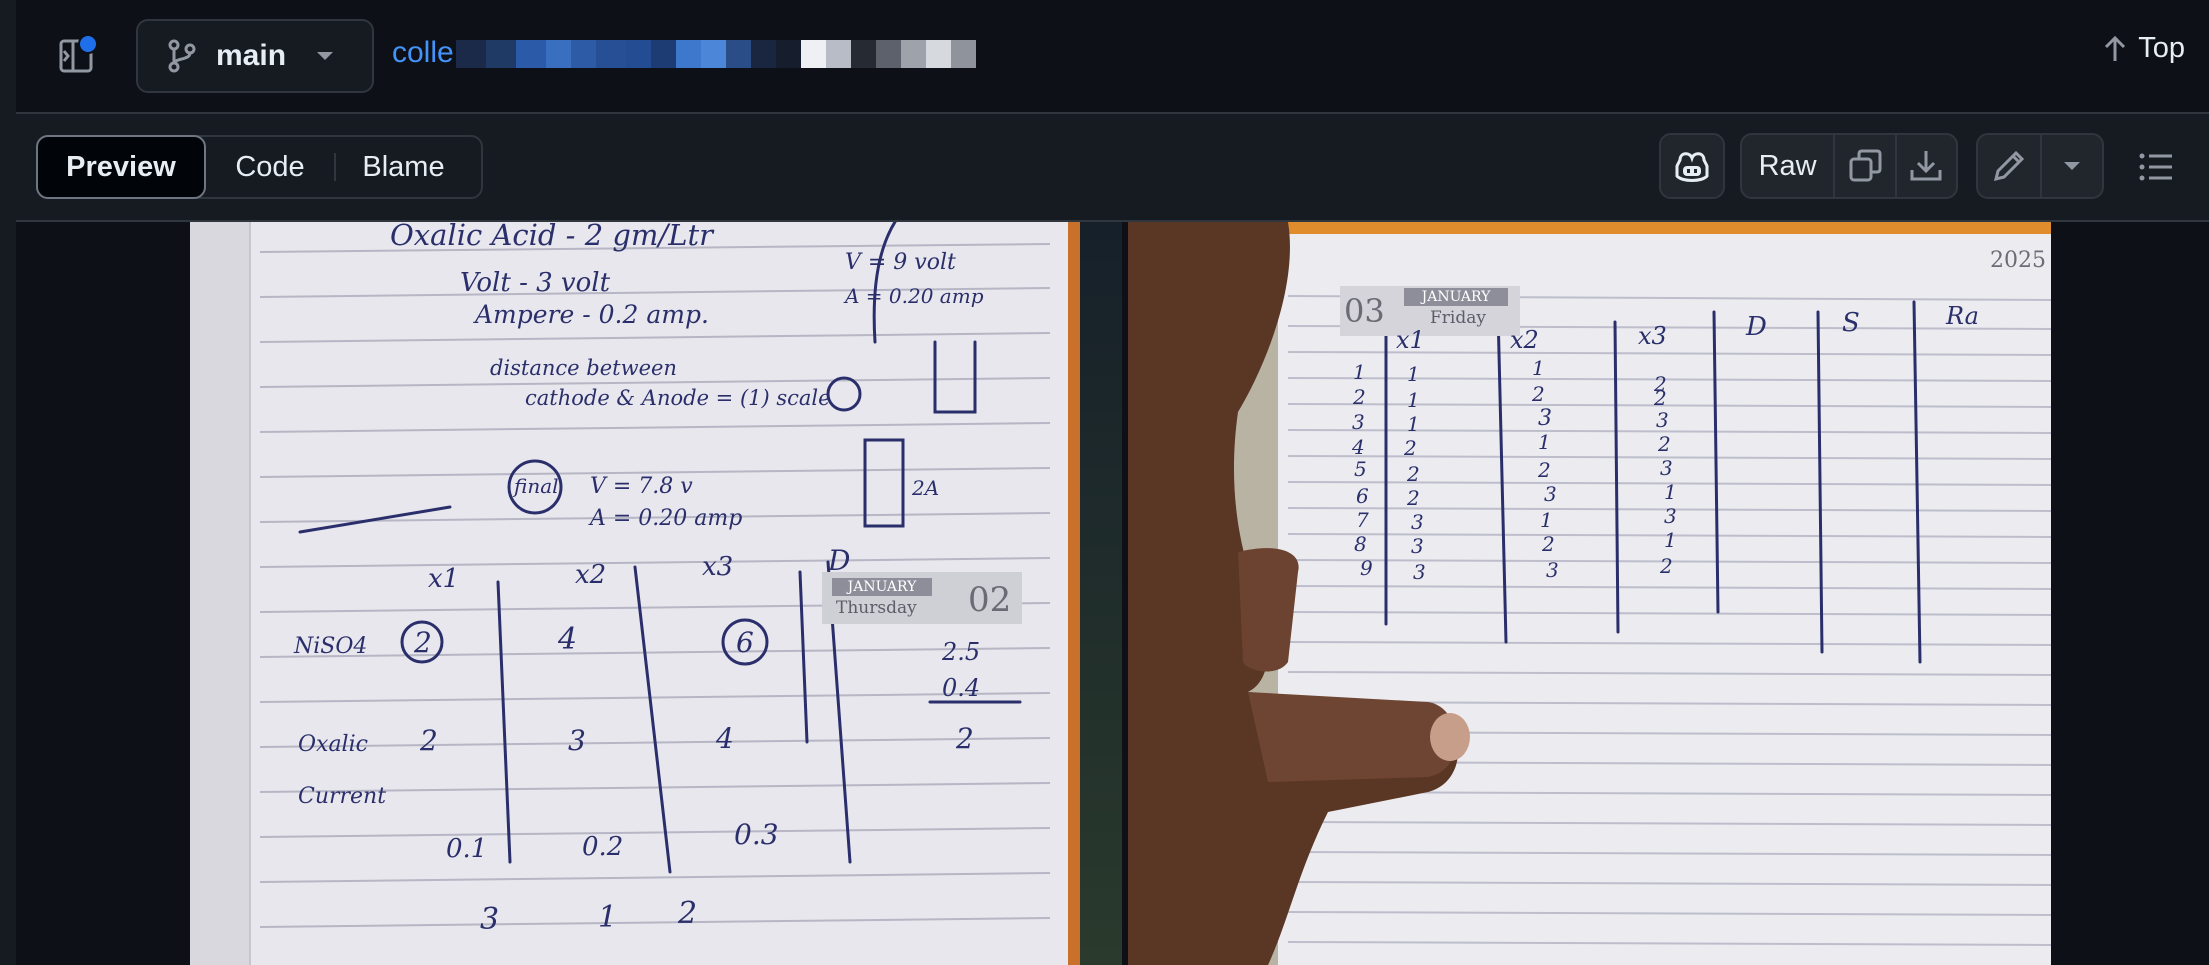  Describe the element at coordinates (608, 917) in the screenshot. I see `bottom-value-2: 1` at that location.